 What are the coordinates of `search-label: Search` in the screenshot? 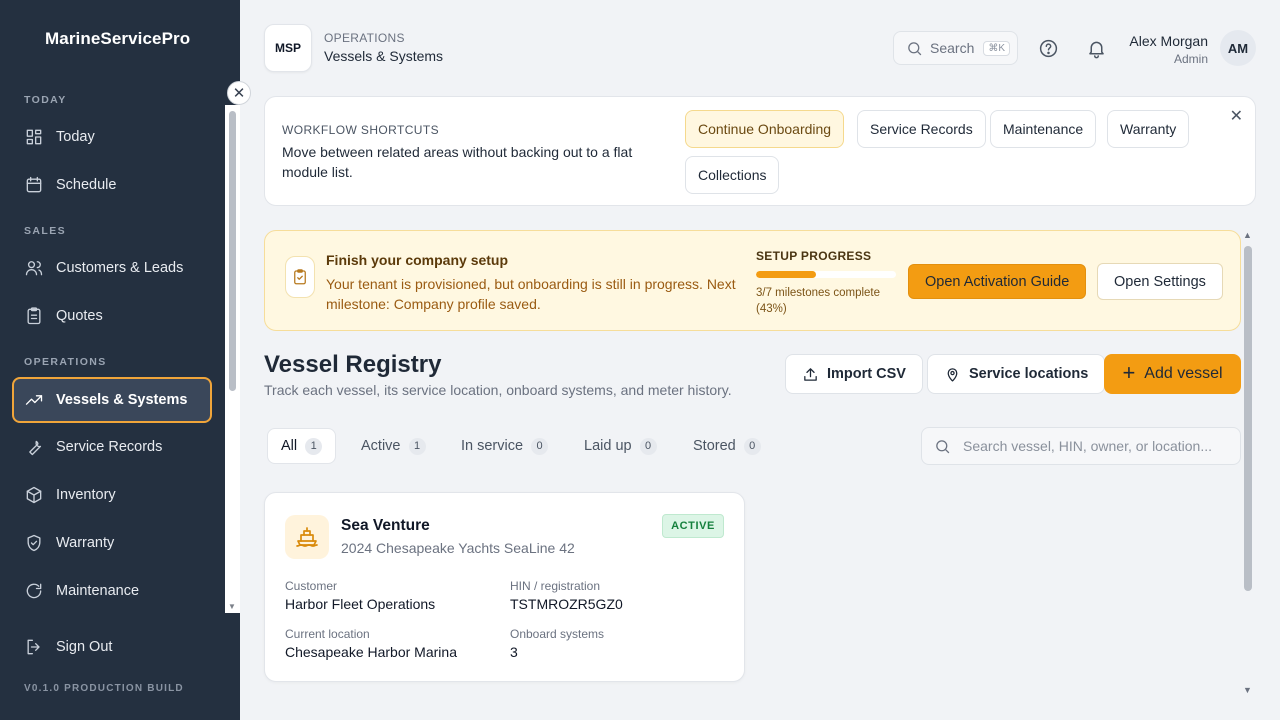 It's located at (952, 48).